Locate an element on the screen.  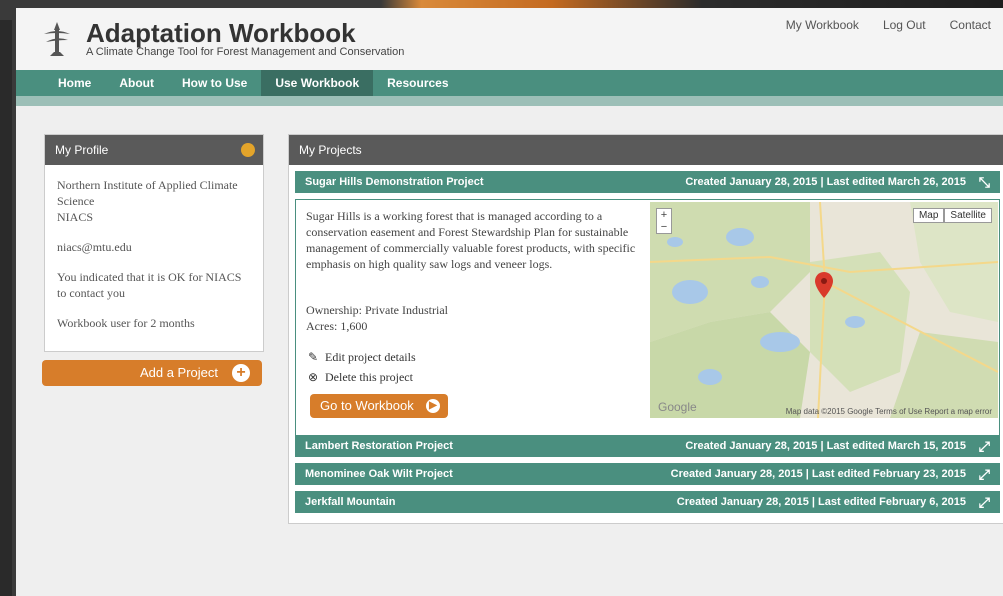
plus-icon: + is located at coordinates (241, 373).